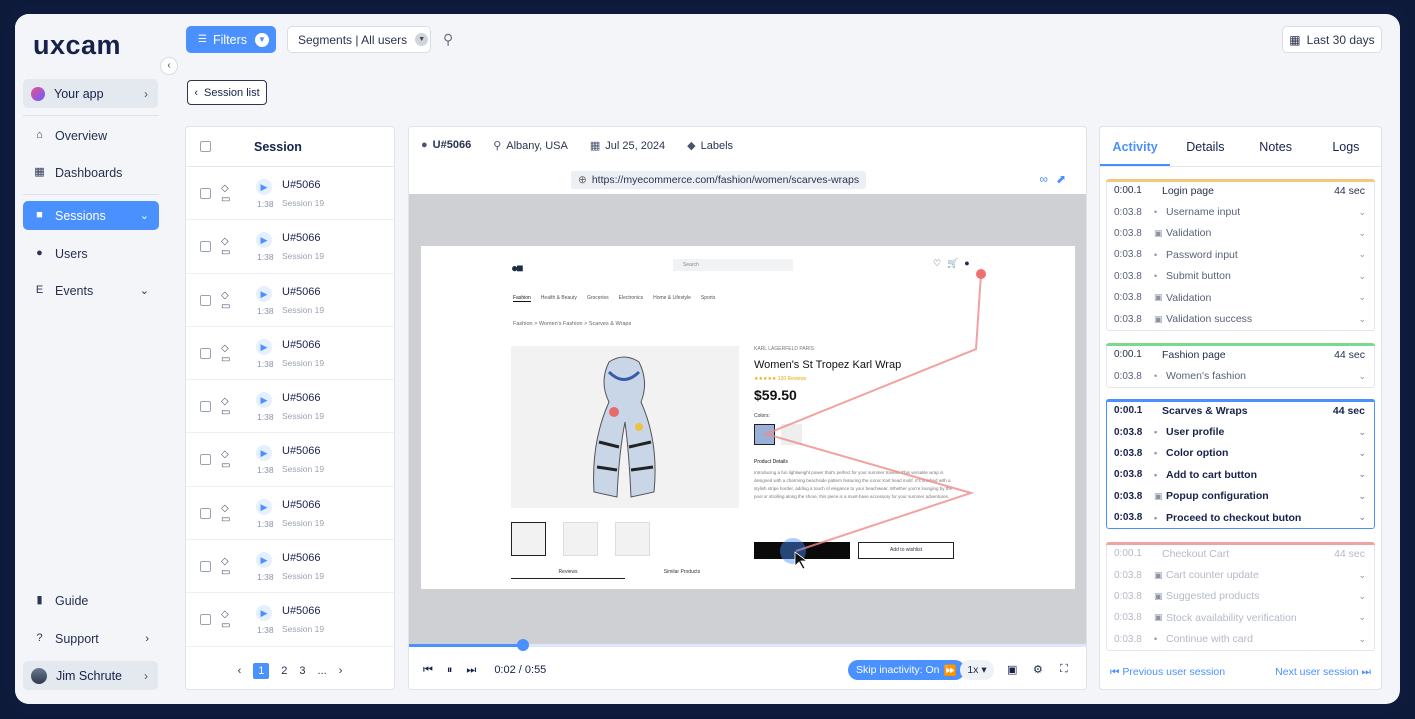 This screenshot has height=719, width=1415. Describe the element at coordinates (1064, 669) in the screenshot. I see `fullscreen-icon: ⛶` at that location.